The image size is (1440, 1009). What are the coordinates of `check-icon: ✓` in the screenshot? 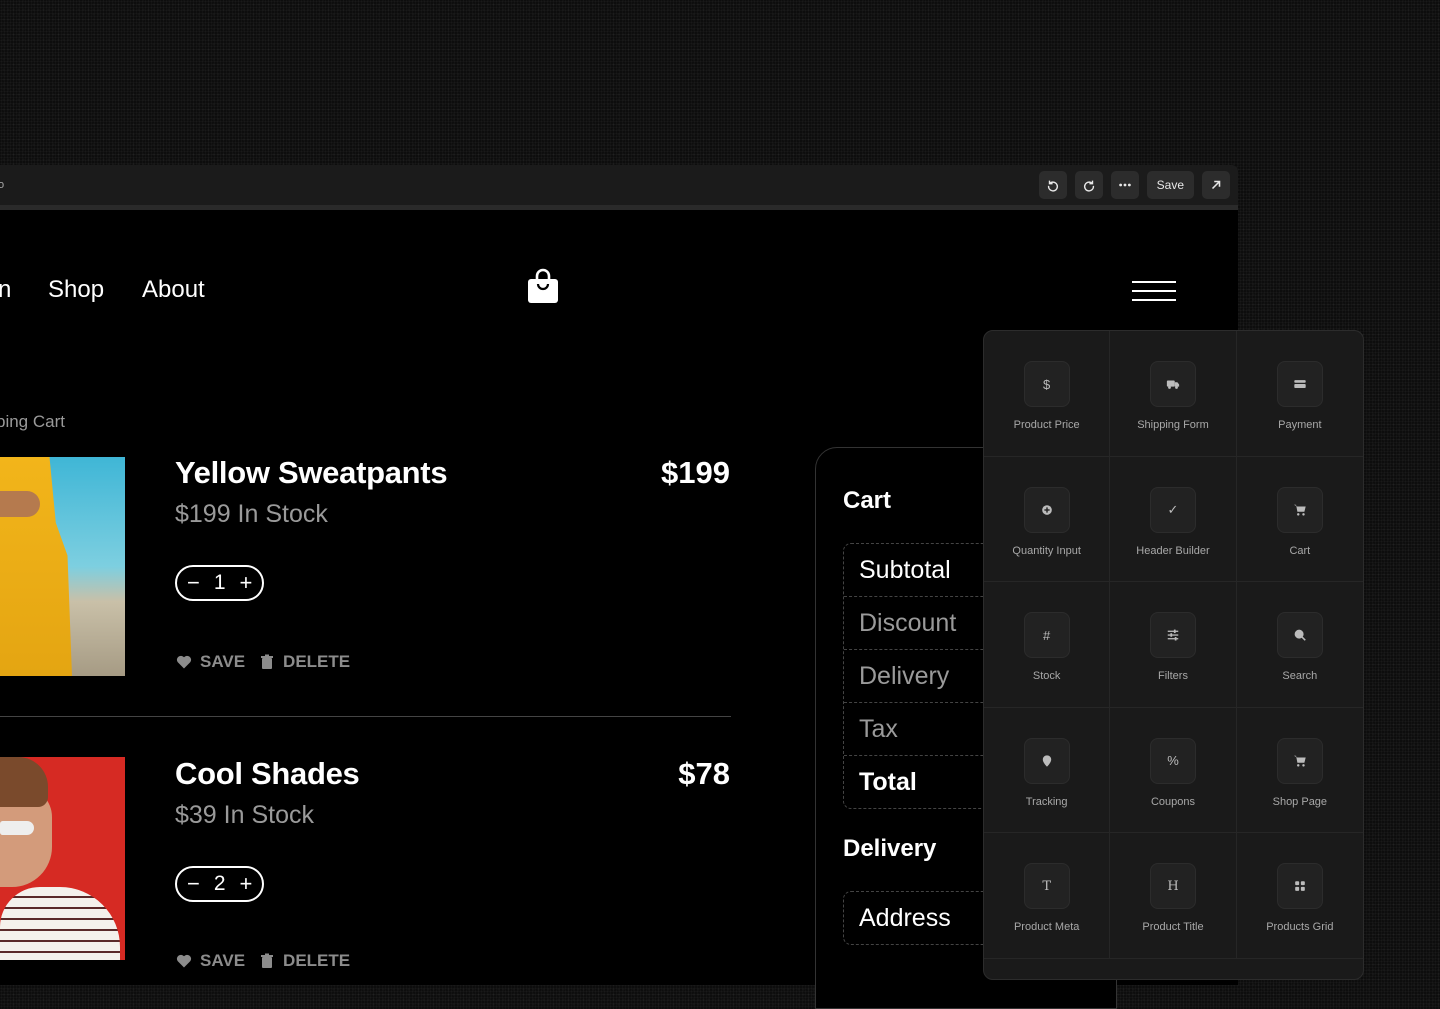 It's located at (1172, 509).